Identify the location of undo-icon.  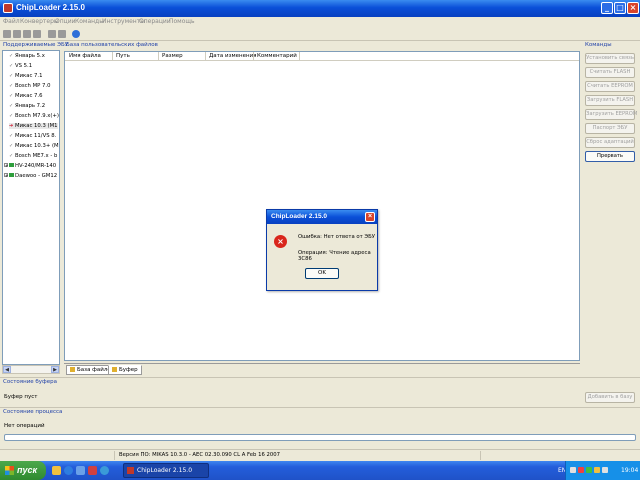
(27, 34).